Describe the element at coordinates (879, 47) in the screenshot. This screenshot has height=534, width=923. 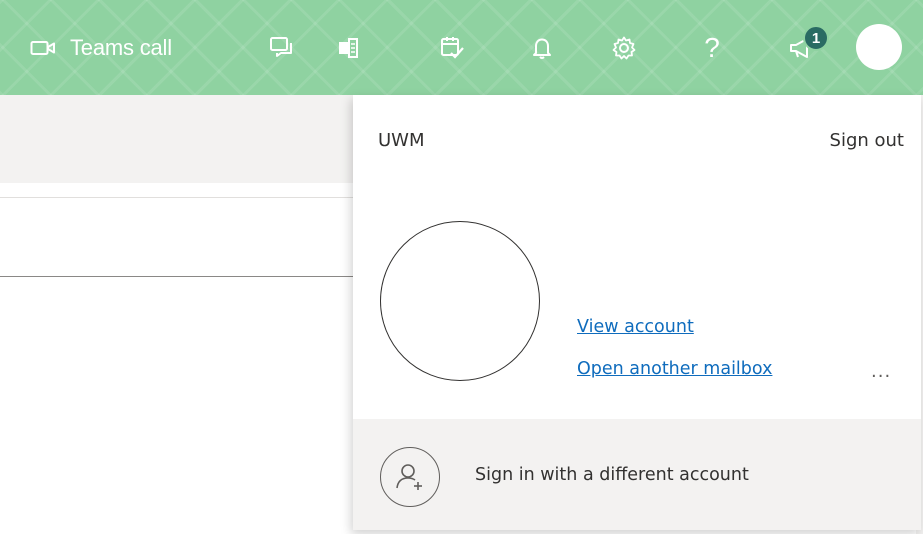
I see `account-avatar-button` at that location.